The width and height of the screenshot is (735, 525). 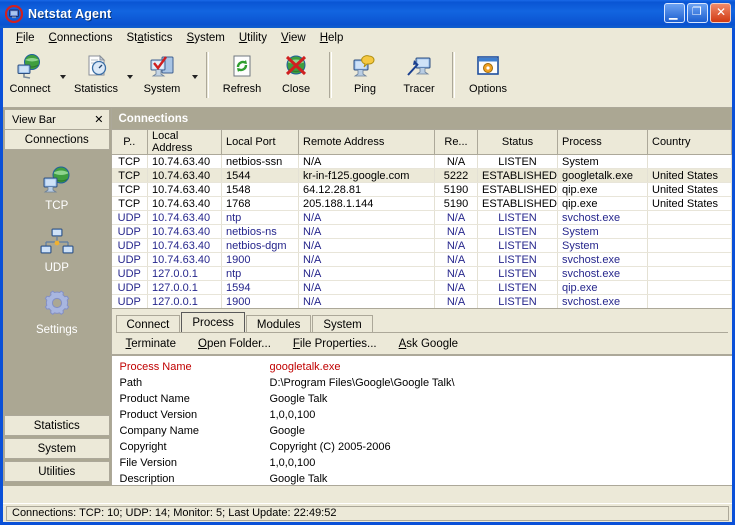 I want to click on menu-item-file: File, so click(x=25, y=38).